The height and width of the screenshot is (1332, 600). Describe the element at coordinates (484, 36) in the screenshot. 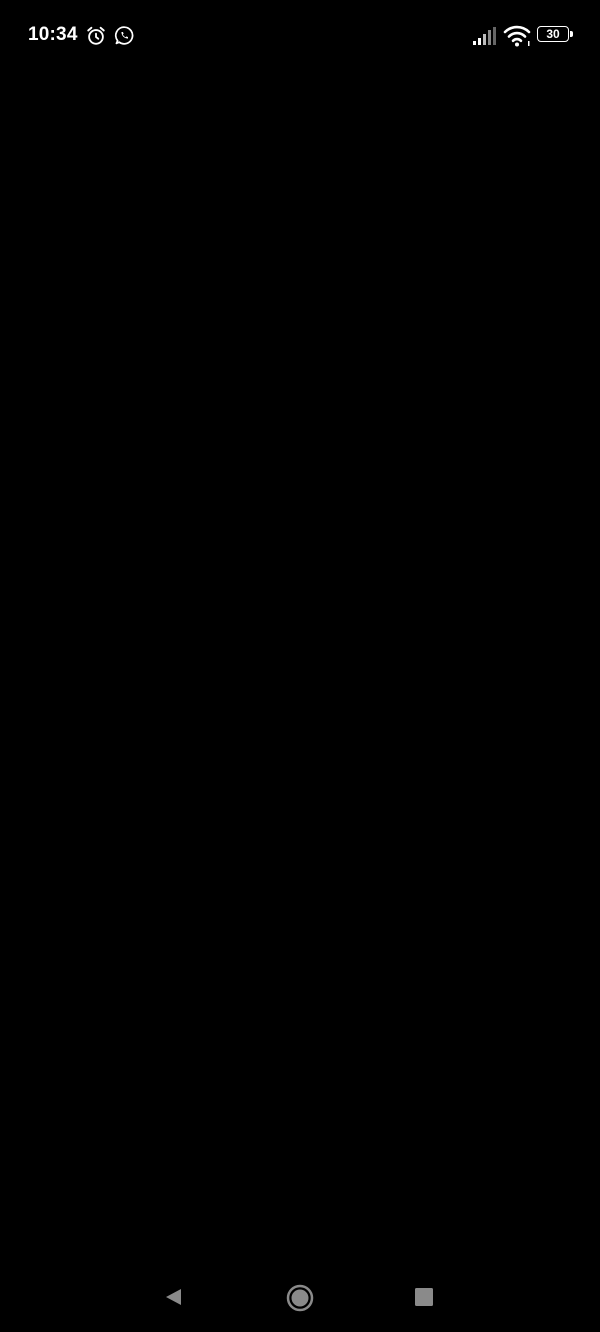

I see `signal-icon` at that location.